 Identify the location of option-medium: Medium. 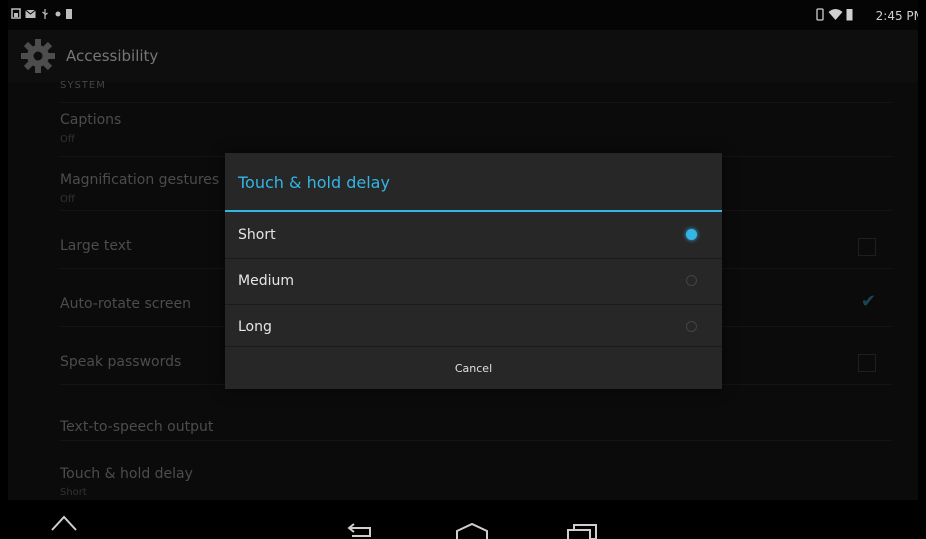
(473, 281).